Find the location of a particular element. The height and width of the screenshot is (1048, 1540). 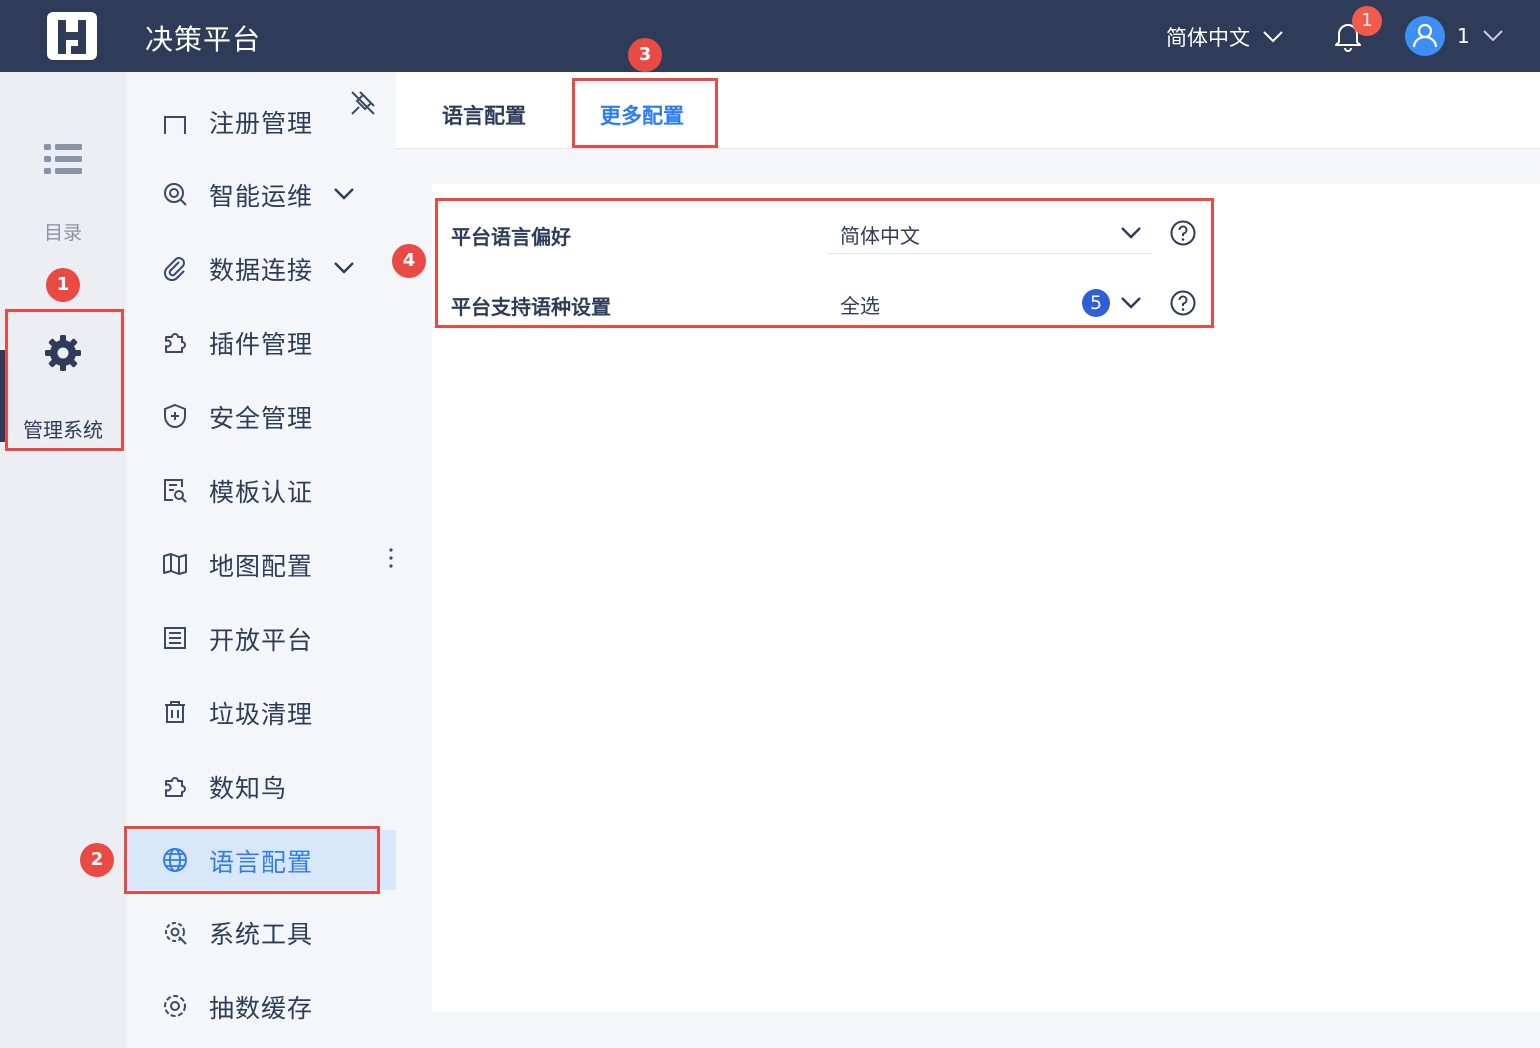

language-selector: 简体中文 is located at coordinates (1225, 37).